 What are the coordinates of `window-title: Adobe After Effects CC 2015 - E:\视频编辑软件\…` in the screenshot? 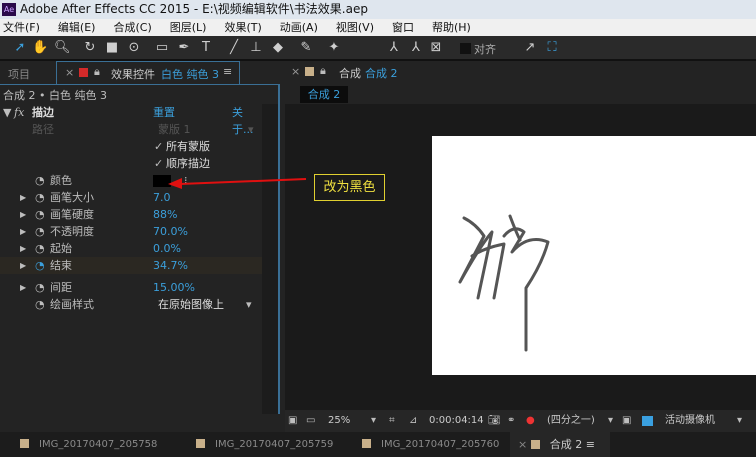 It's located at (194, 9).